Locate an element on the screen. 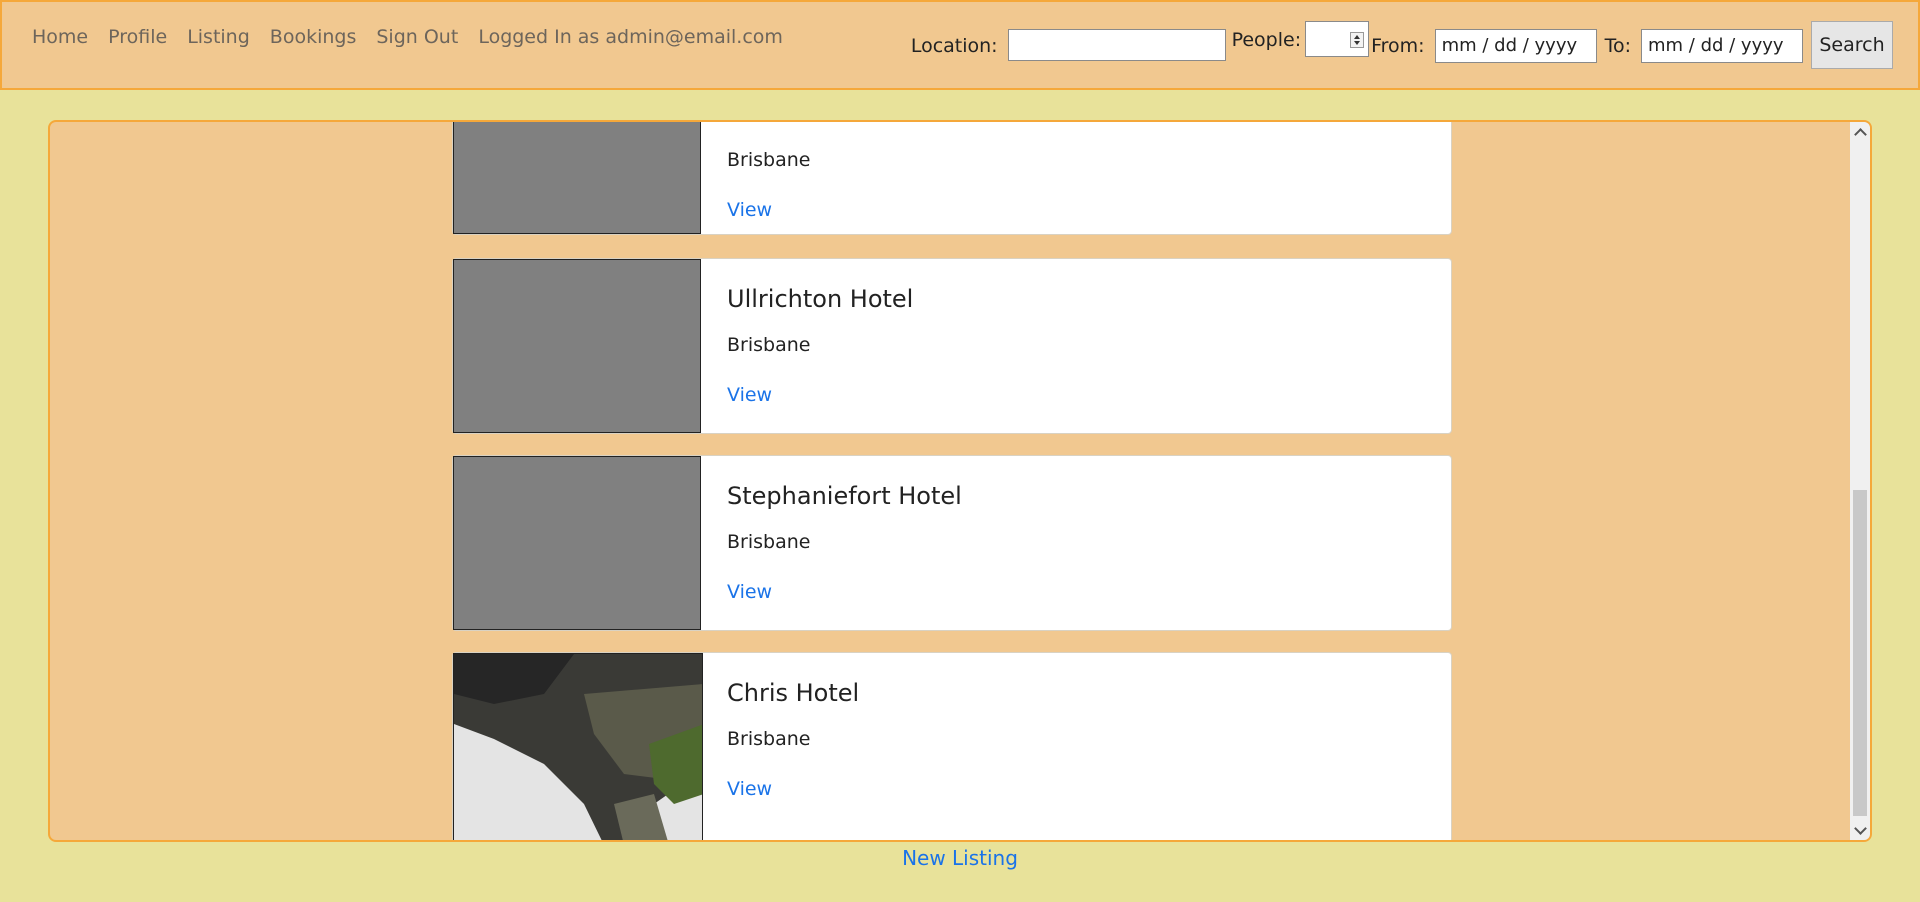 This screenshot has height=902, width=1920. listing-card: Brisbane View is located at coordinates (952, 178).